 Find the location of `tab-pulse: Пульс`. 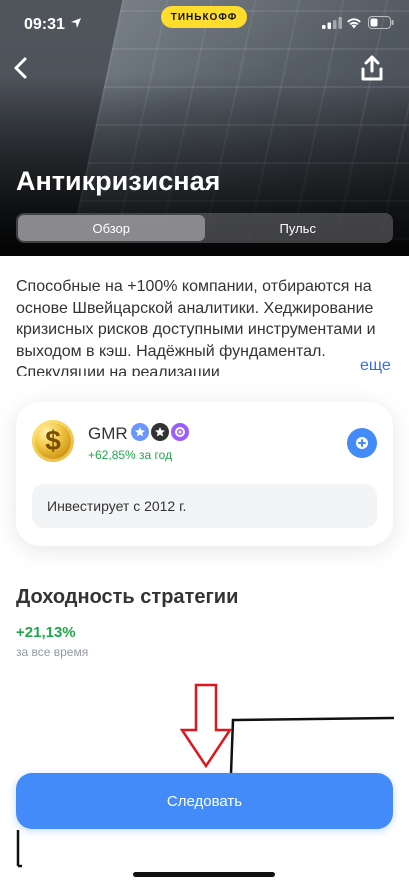

tab-pulse: Пульс is located at coordinates (298, 228).